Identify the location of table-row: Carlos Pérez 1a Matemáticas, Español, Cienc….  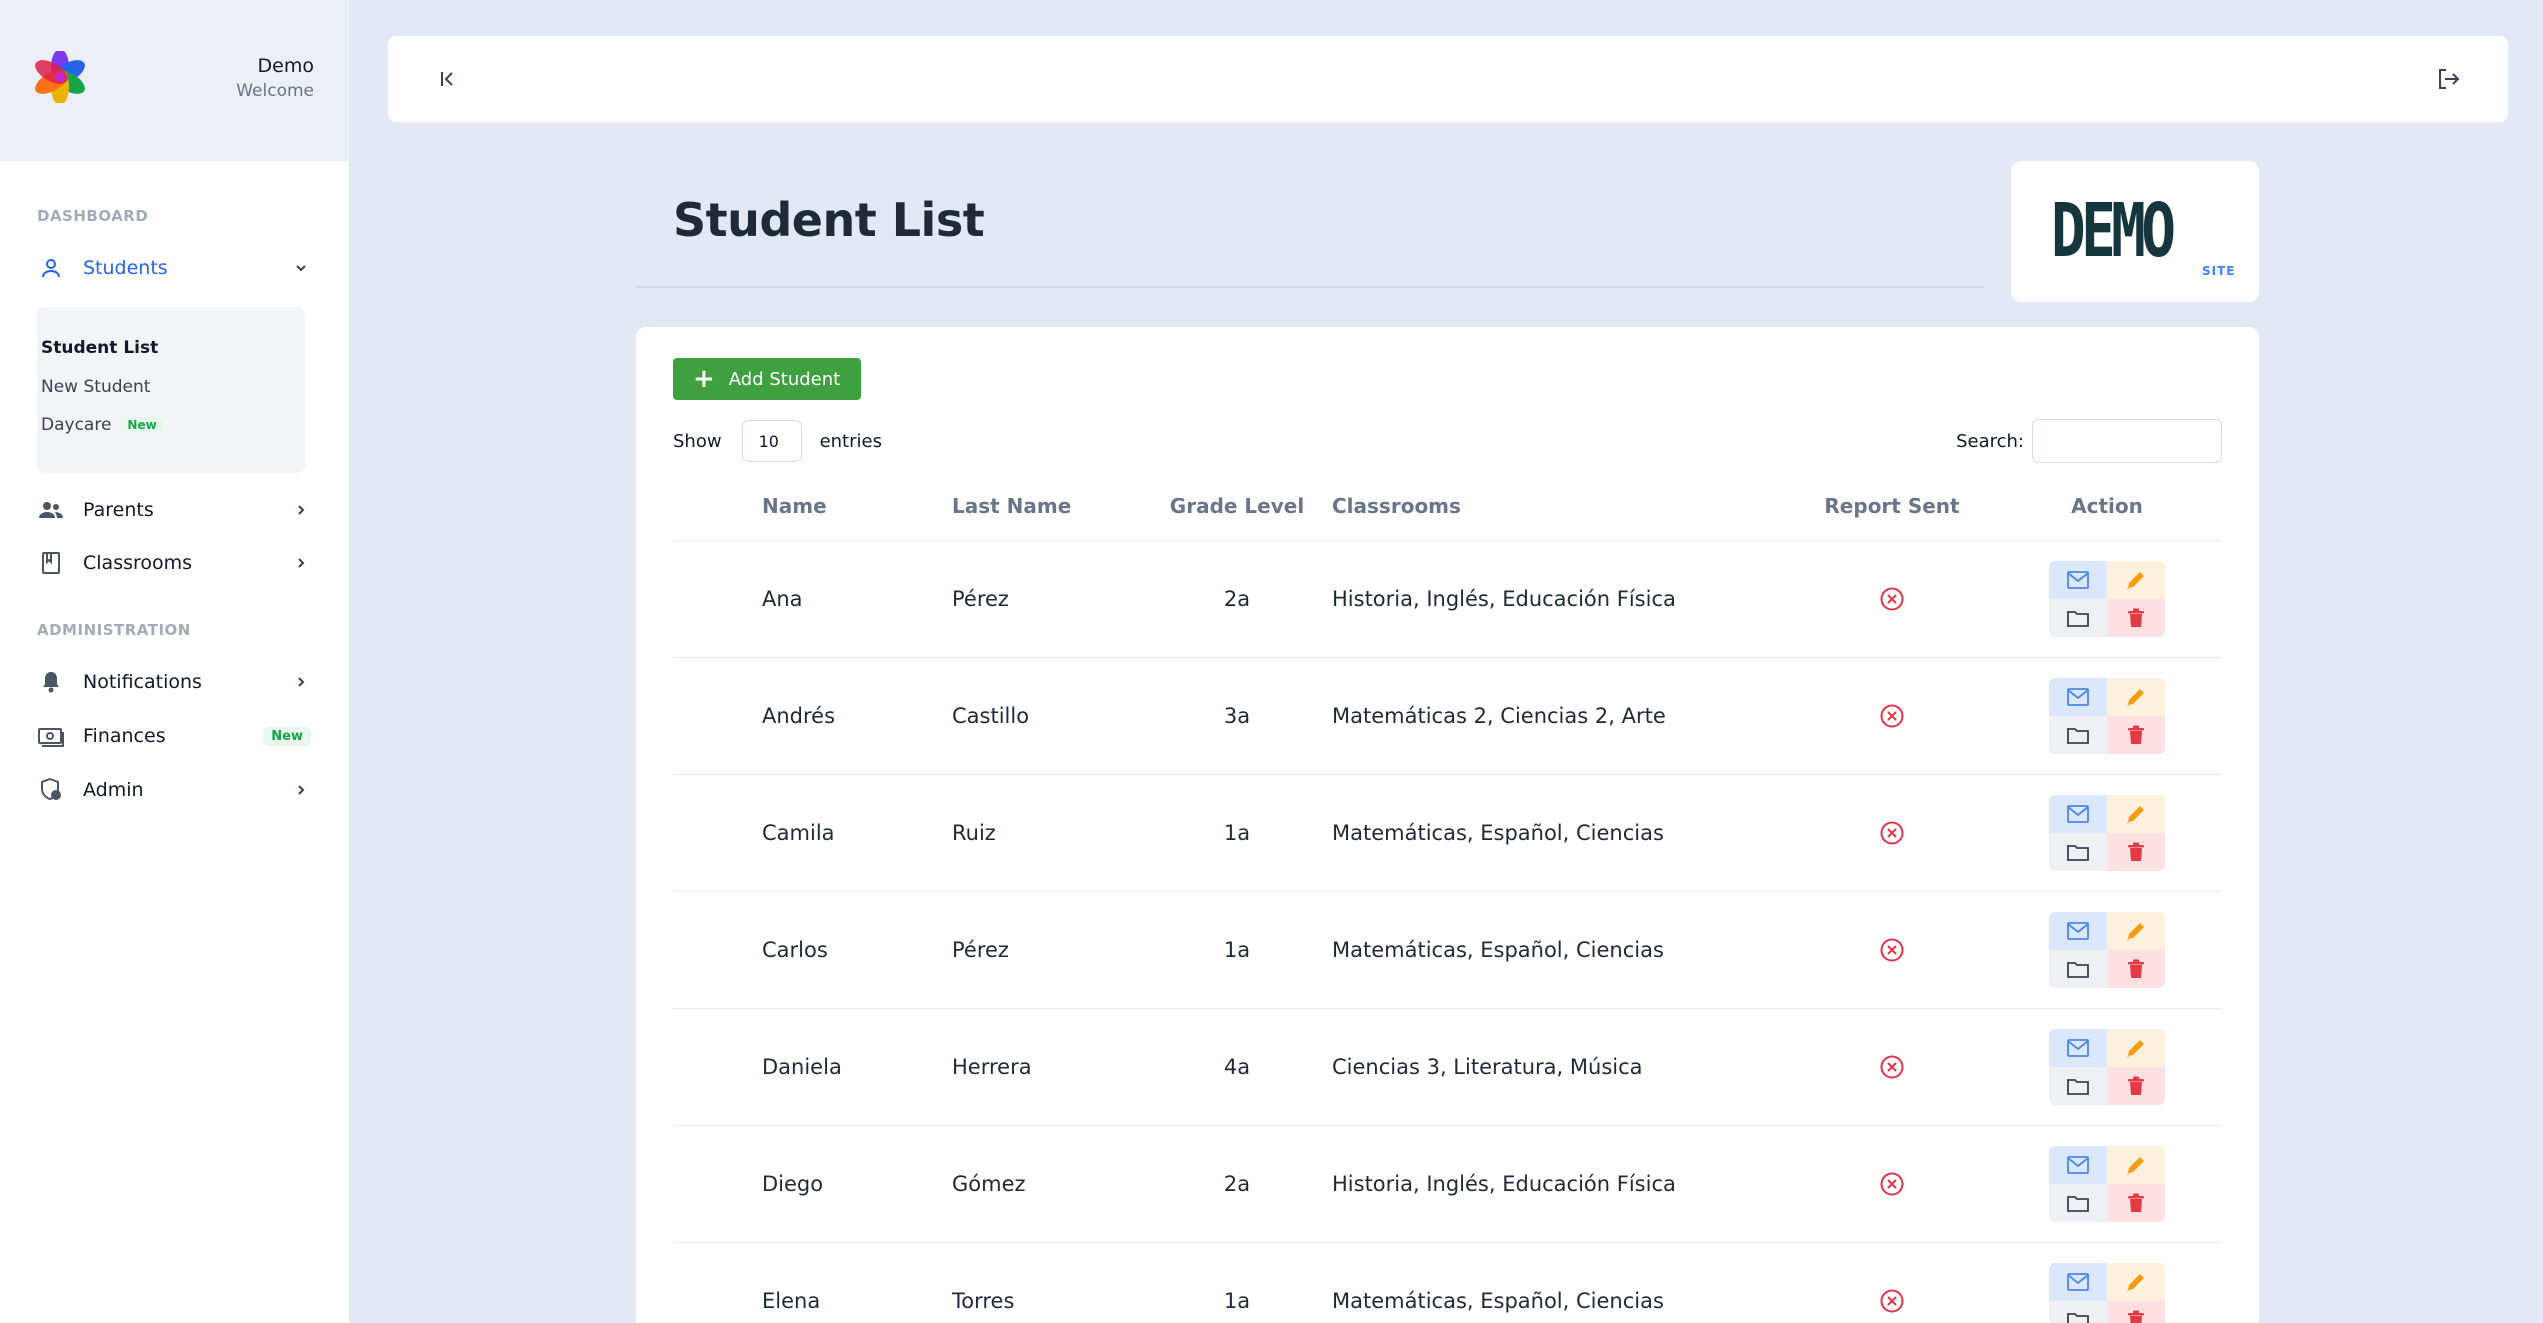
(1447, 950).